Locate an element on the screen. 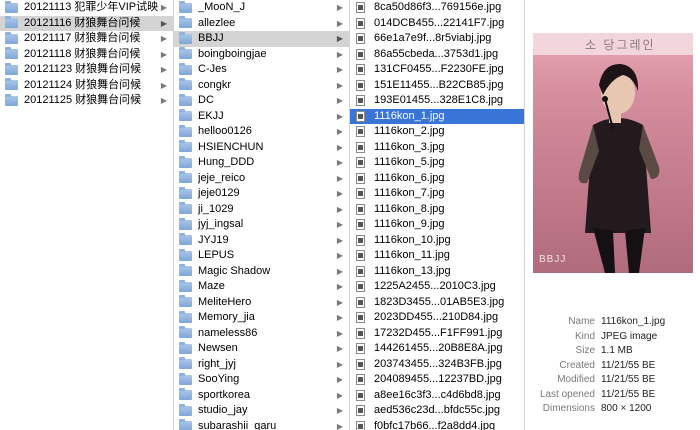  file-item: 014DCB455...22141F7.jpg is located at coordinates (437, 24).